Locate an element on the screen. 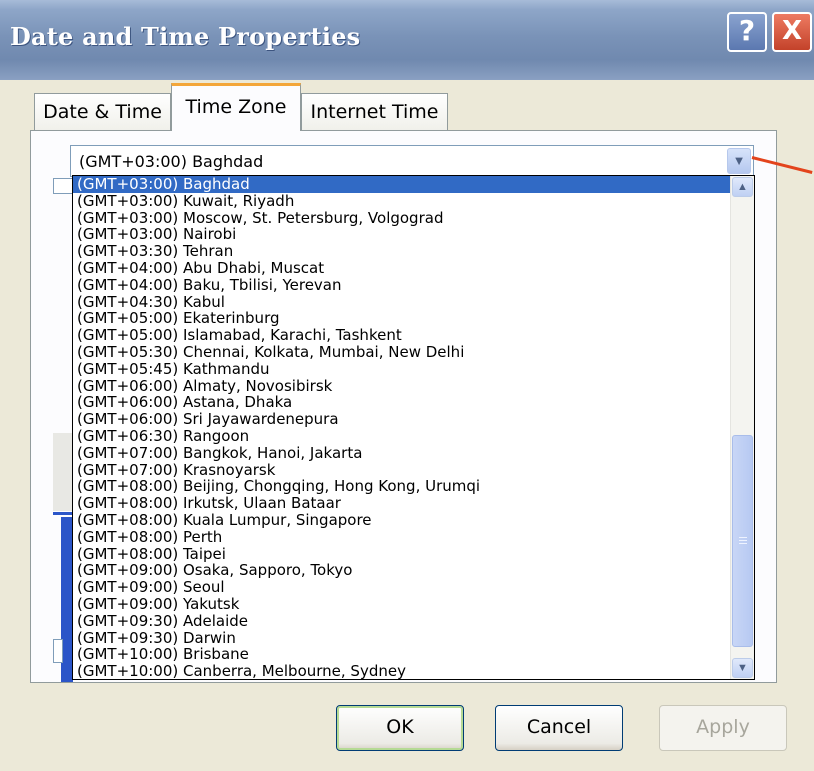  ok-button: OK is located at coordinates (400, 728).